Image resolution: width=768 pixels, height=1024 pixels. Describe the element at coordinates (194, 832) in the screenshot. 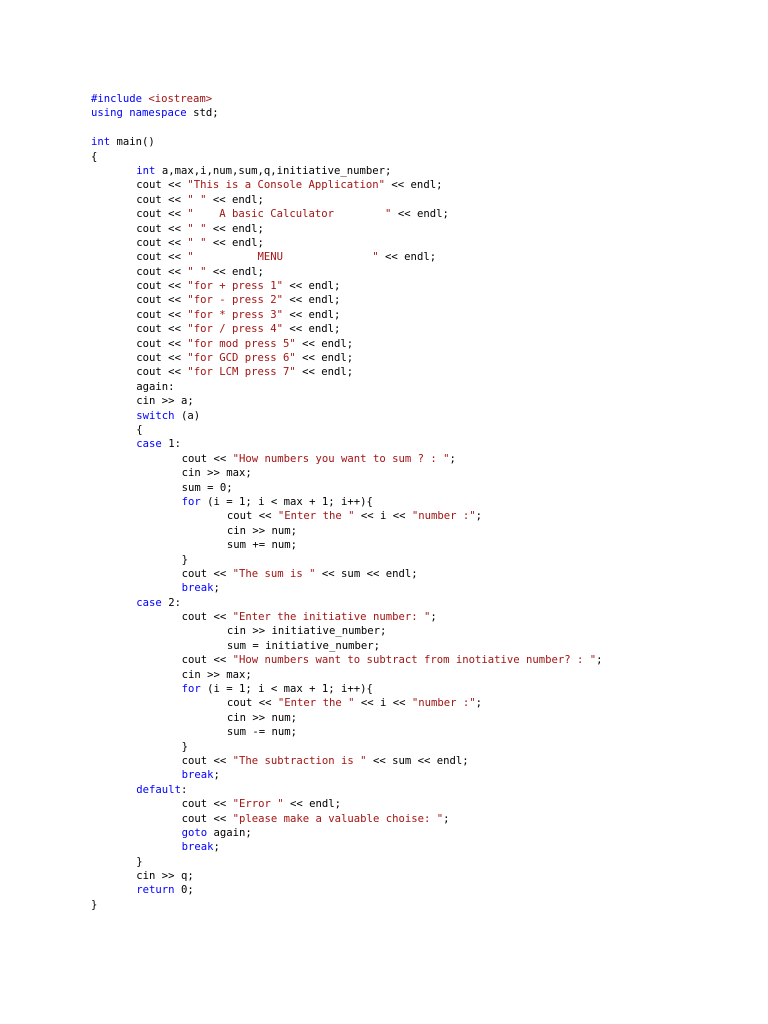

I see `code-keyword: goto` at that location.